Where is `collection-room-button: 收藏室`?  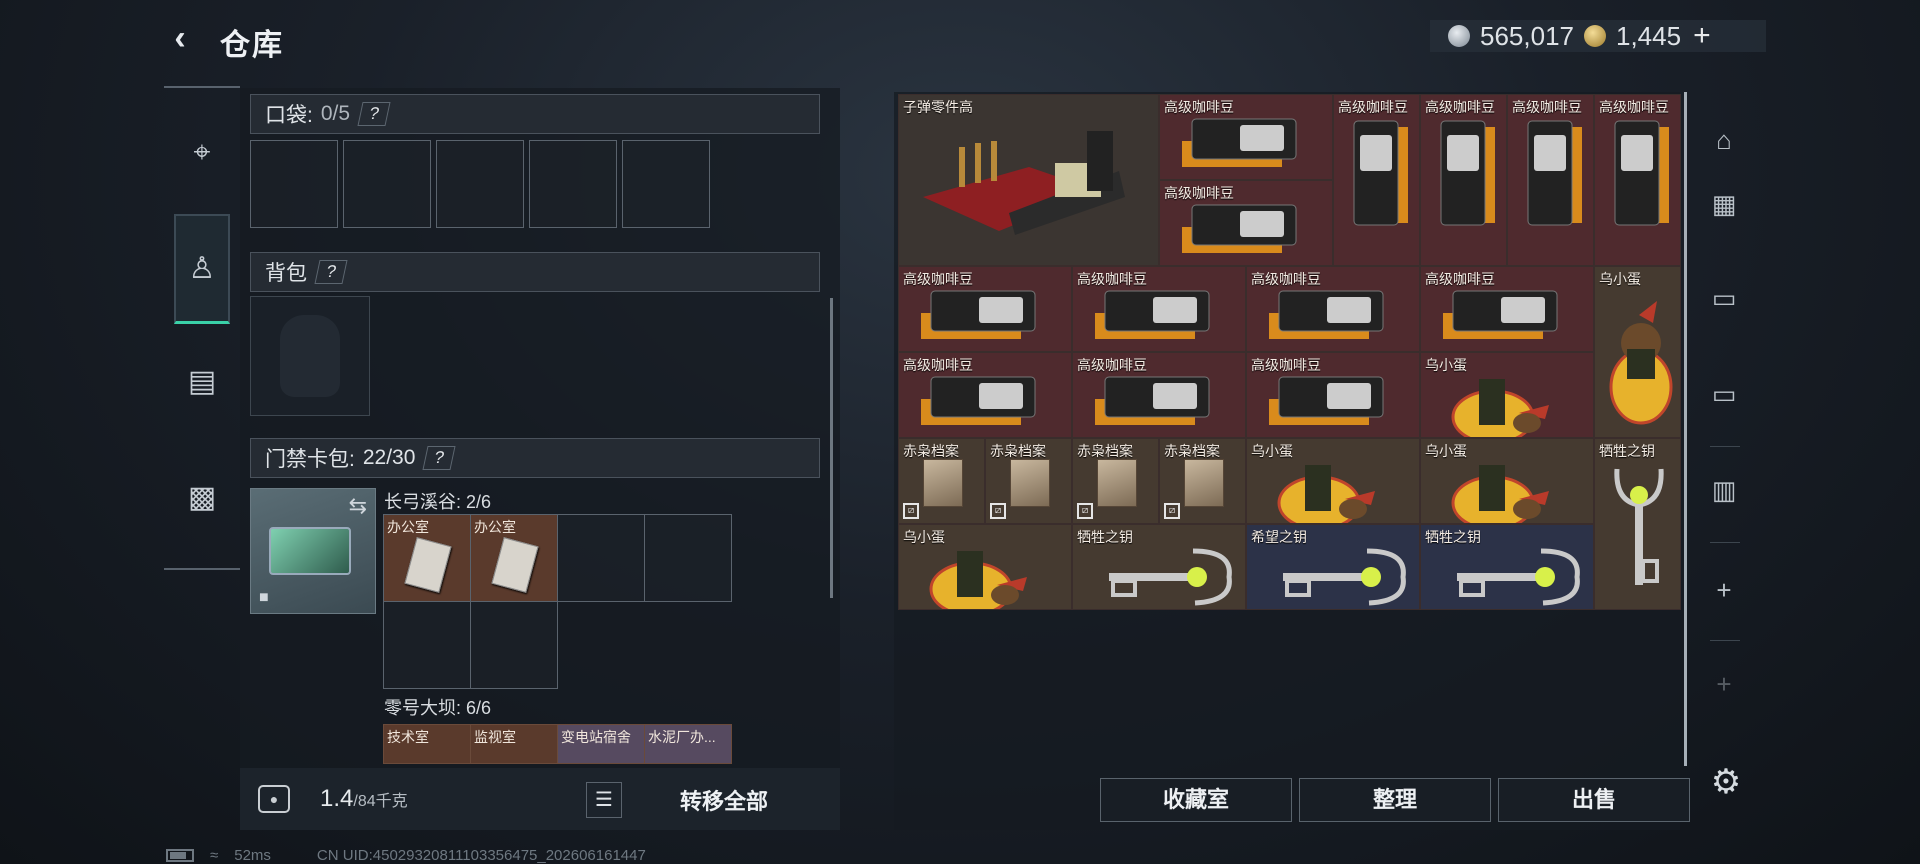
collection-room-button: 收藏室 is located at coordinates (1196, 800).